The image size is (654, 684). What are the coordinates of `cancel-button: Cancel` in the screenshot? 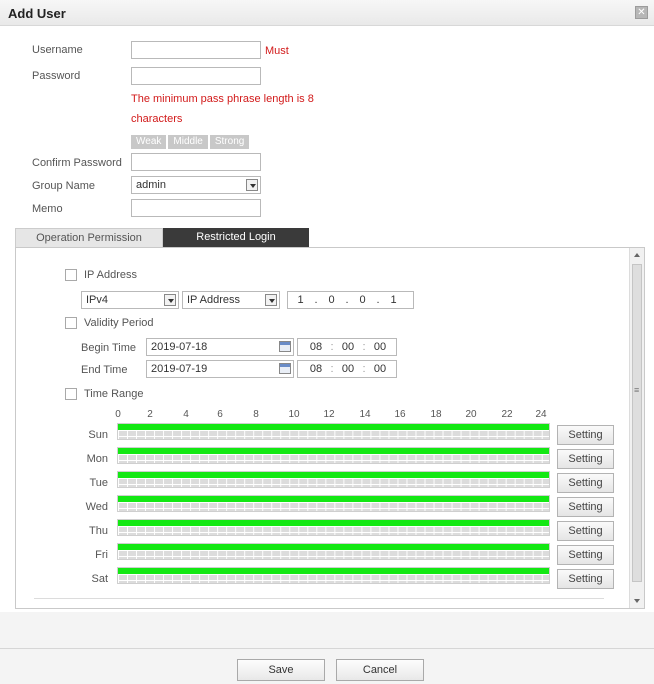 It's located at (380, 670).